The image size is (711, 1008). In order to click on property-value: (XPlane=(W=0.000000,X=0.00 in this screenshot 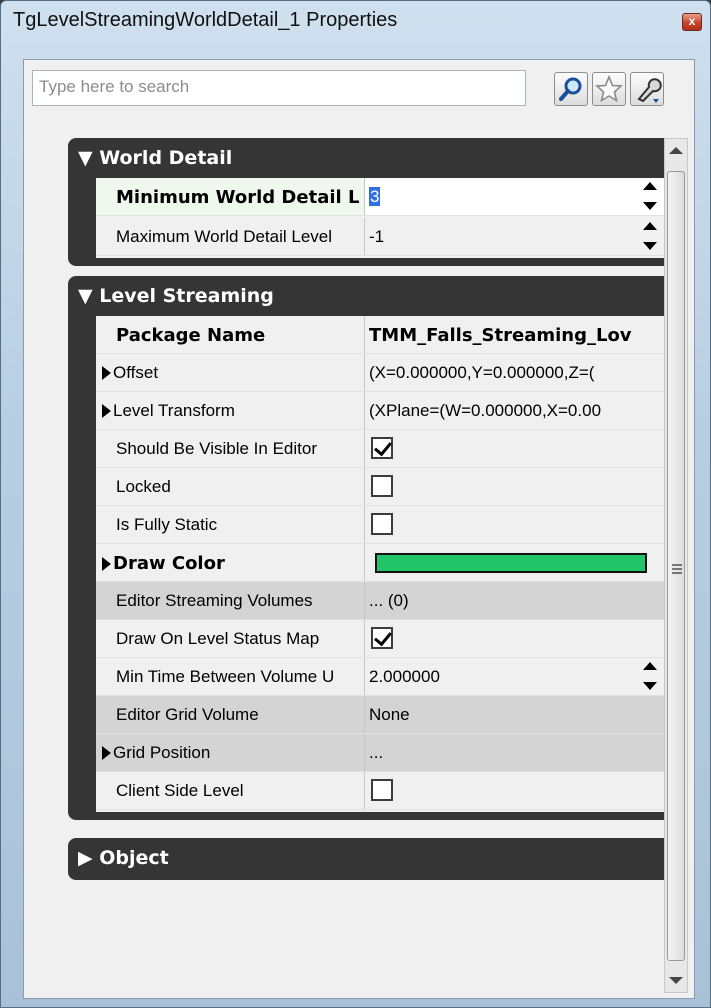, I will do `click(514, 410)`.